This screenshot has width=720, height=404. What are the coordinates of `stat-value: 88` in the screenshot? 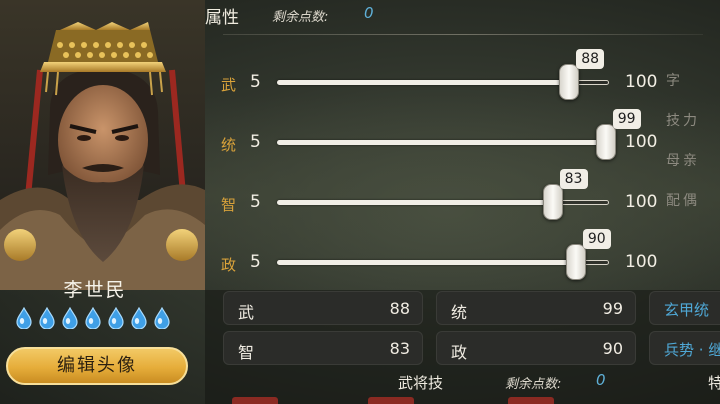 It's located at (399, 308).